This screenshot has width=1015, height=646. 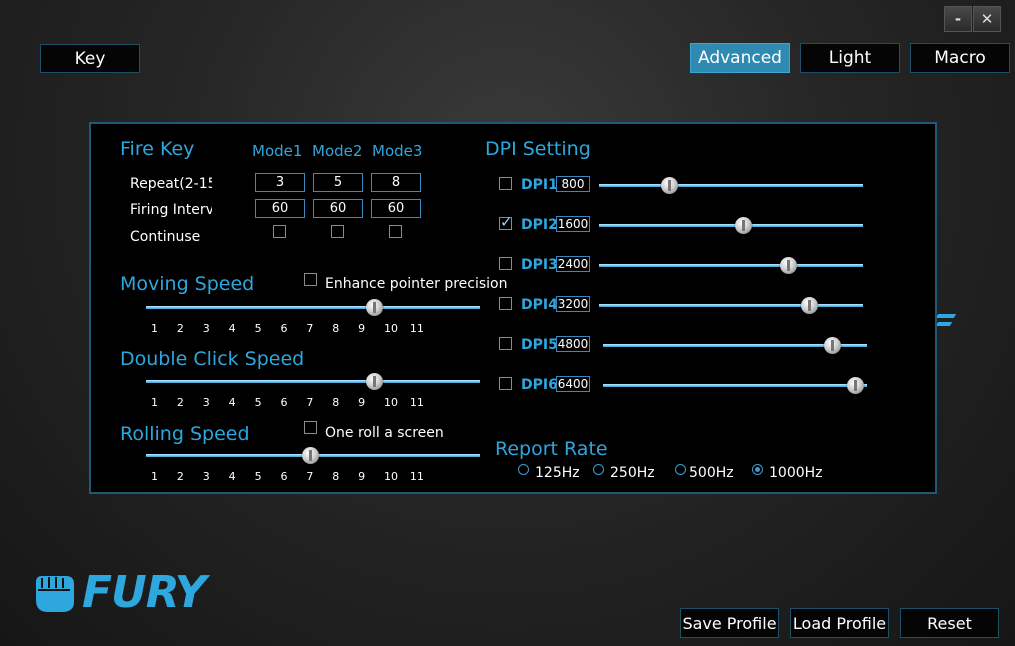 What do you see at coordinates (573, 224) in the screenshot?
I see `dpi2-value-input: 1600` at bounding box center [573, 224].